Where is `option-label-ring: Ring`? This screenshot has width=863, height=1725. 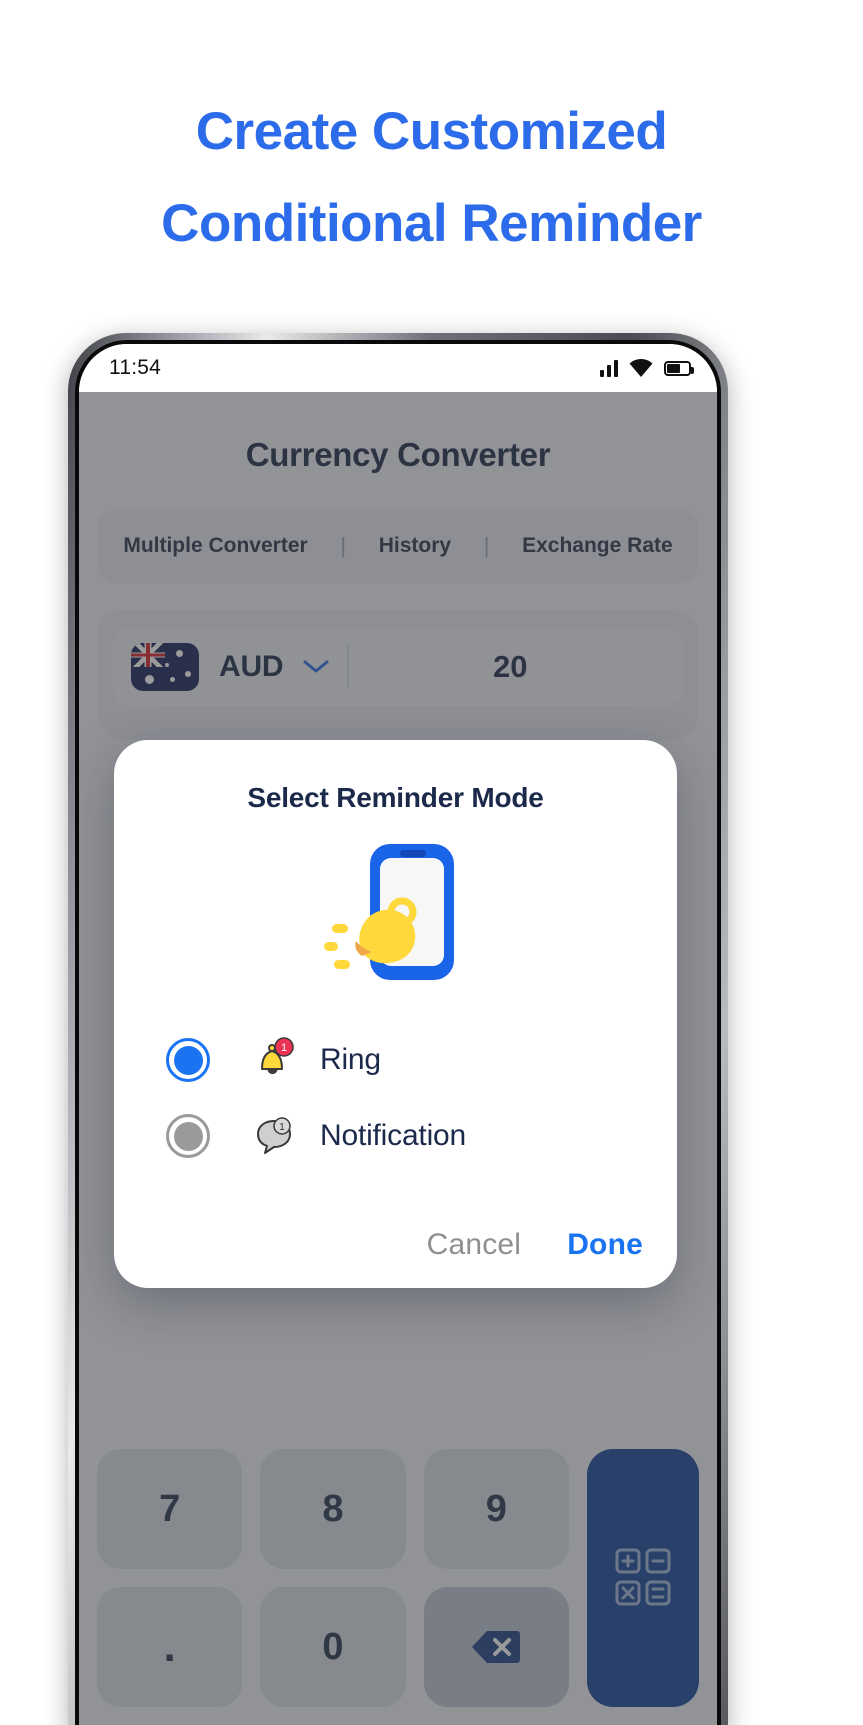
option-label-ring: Ring is located at coordinates (350, 1059).